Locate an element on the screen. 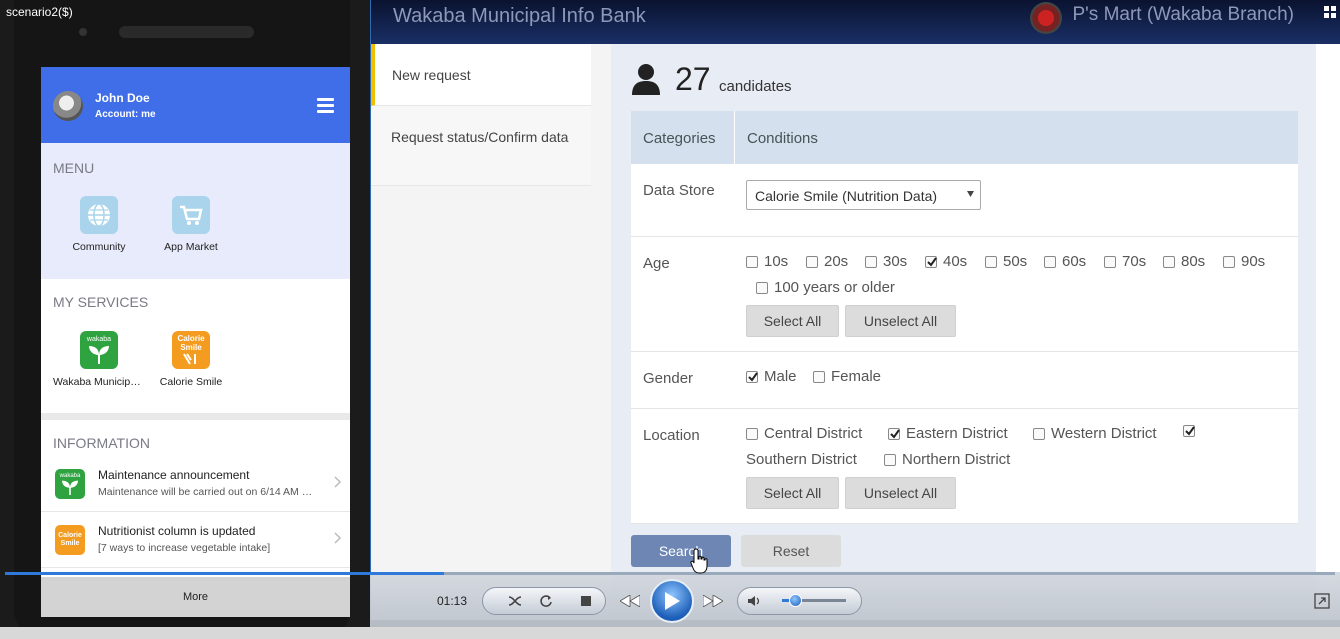 Image resolution: width=1340 pixels, height=639 pixels. row-label: Location is located at coordinates (671, 435).